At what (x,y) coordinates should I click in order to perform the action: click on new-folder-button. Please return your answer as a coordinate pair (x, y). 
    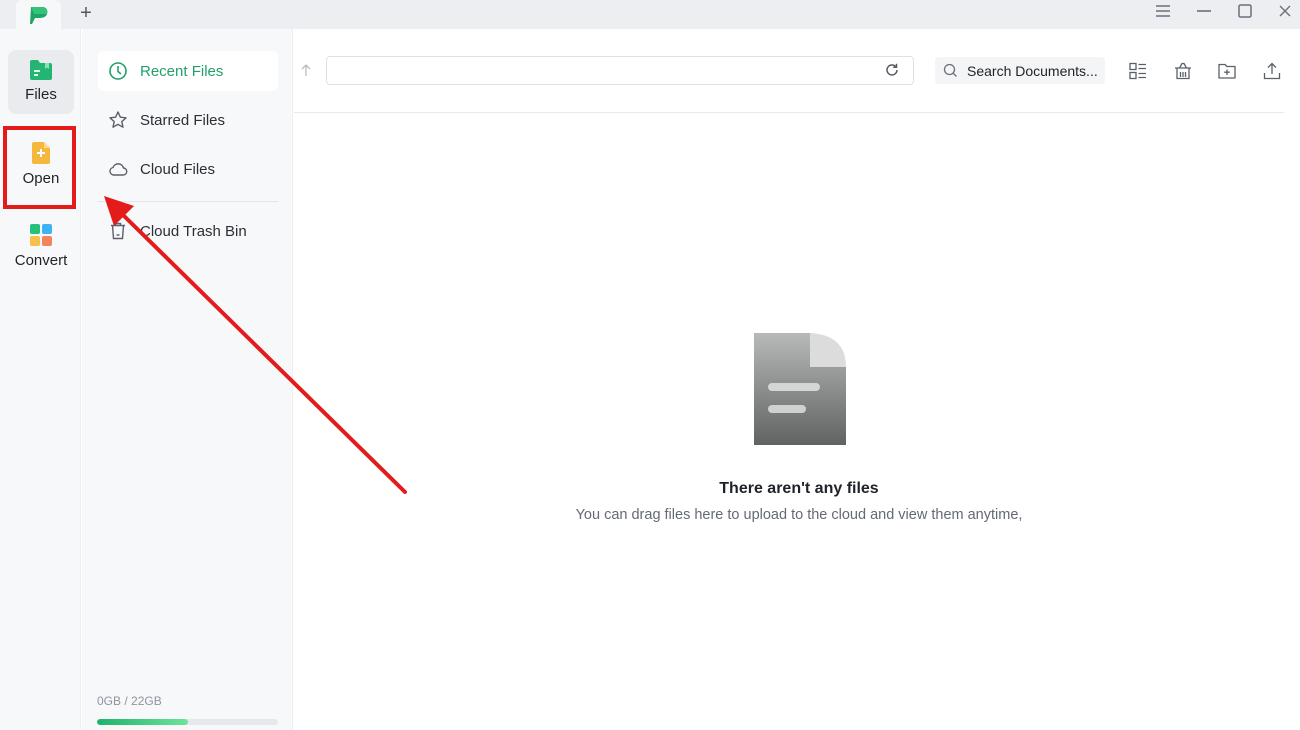
    Looking at the image, I should click on (1227, 71).